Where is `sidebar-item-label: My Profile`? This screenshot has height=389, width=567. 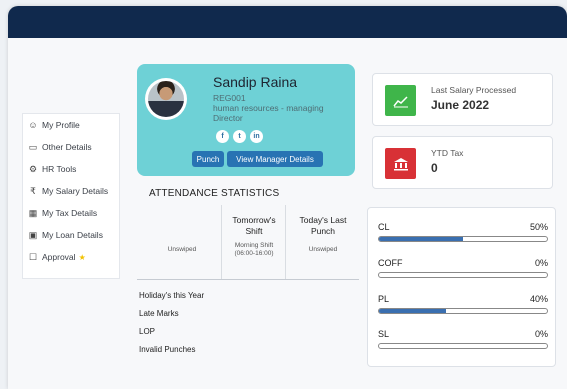
sidebar-item-label: My Profile is located at coordinates (61, 125).